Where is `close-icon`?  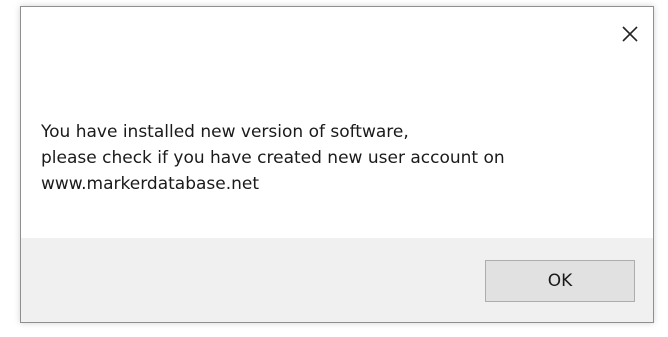 close-icon is located at coordinates (630, 36).